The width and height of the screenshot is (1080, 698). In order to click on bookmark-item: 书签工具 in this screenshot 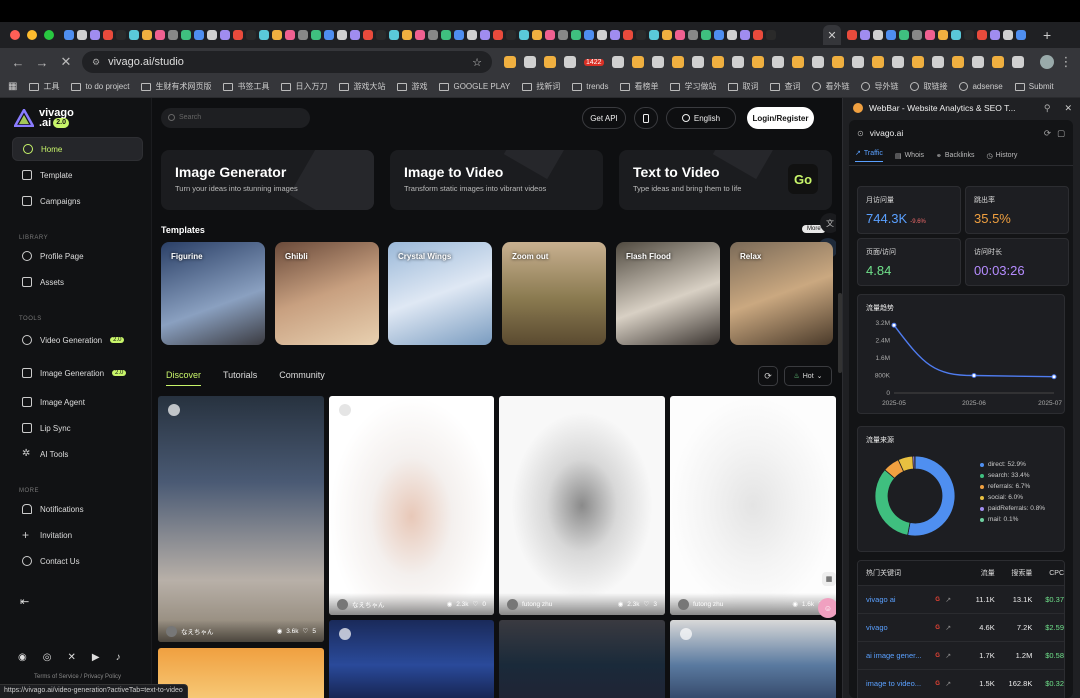, I will do `click(246, 86)`.